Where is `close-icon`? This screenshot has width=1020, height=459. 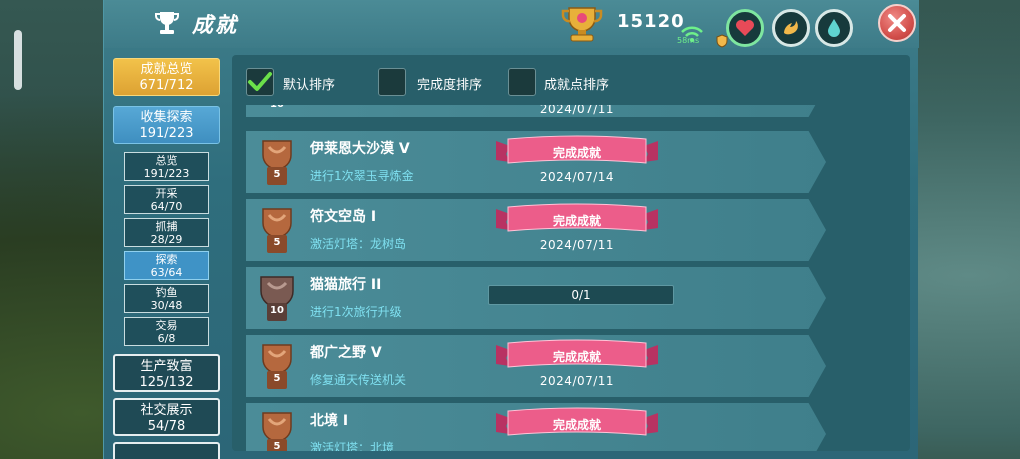 close-icon is located at coordinates (897, 23).